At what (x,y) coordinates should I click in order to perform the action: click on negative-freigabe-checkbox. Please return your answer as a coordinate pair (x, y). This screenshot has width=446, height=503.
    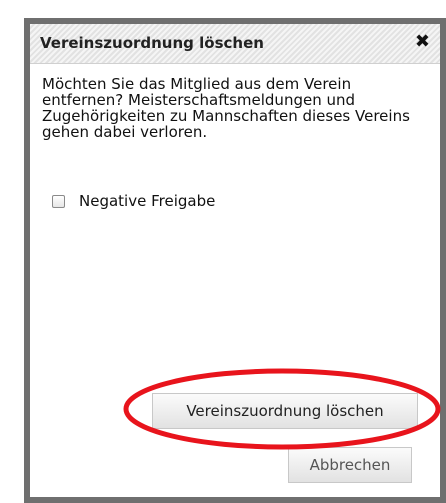
    Looking at the image, I should click on (58, 201).